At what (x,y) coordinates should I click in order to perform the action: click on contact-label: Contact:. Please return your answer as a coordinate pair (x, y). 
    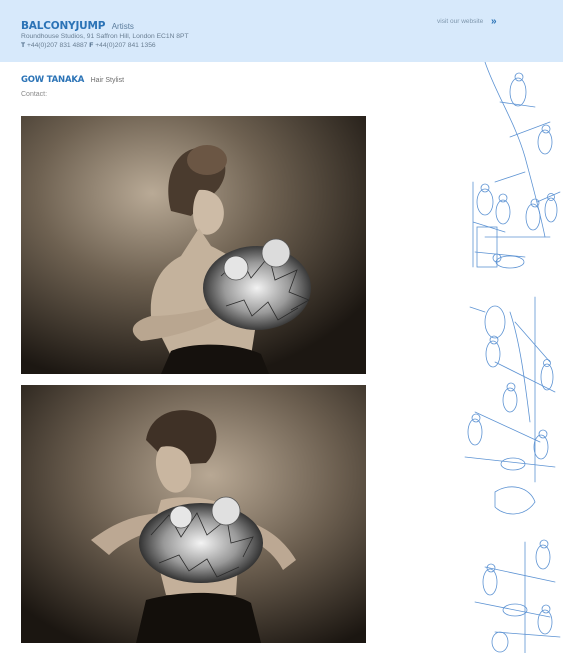
    Looking at the image, I should click on (34, 94).